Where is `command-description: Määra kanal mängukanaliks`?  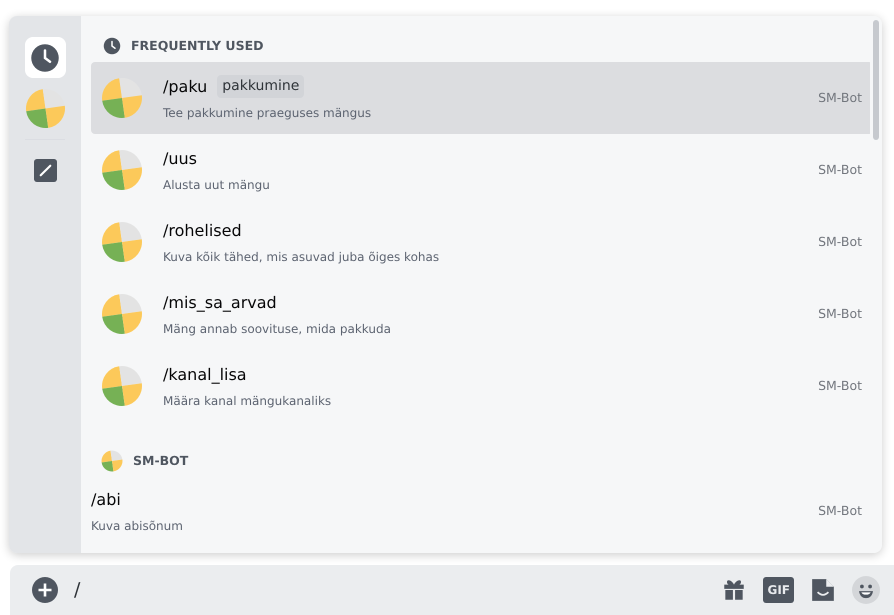
command-description: Määra kanal mängukanaliks is located at coordinates (247, 401).